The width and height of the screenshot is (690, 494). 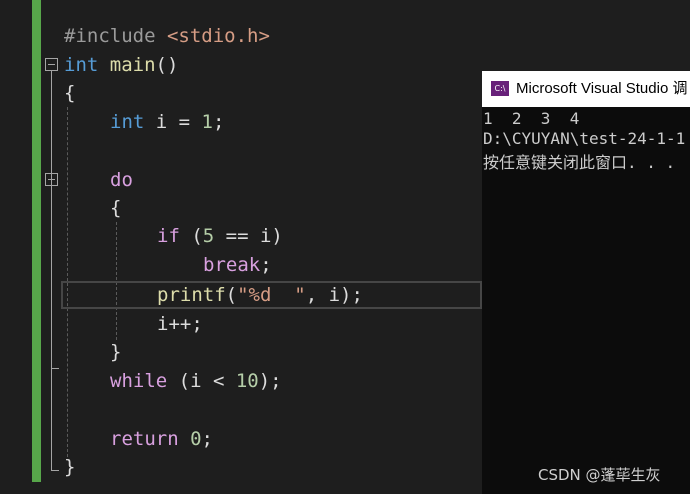 I want to click on code-token: #include, so click(x=115, y=36).